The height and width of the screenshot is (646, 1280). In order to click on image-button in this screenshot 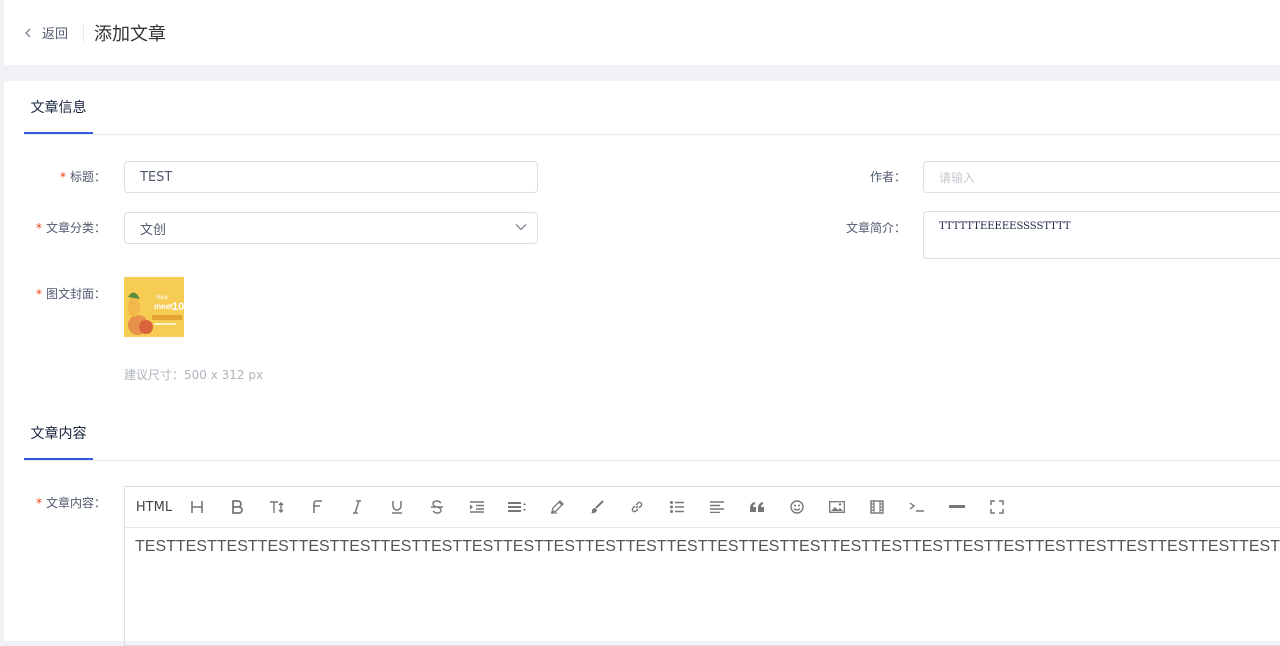, I will do `click(837, 507)`.